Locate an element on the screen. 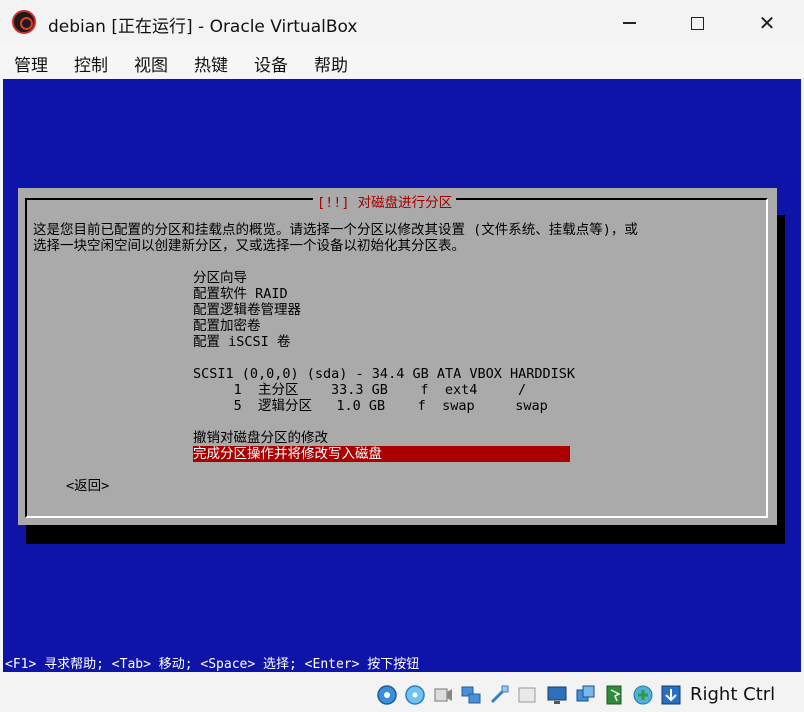  menu-view: 视图 is located at coordinates (151, 63).